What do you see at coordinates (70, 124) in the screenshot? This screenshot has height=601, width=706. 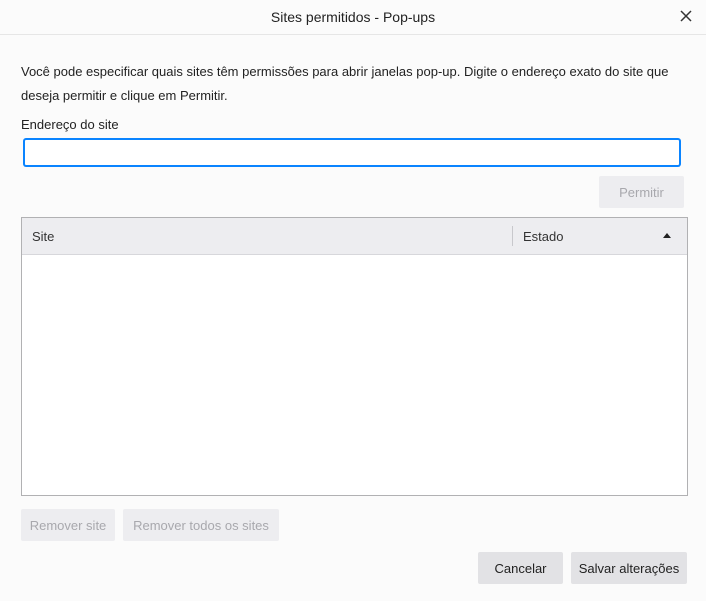 I see `address-label: Endereço do site` at bounding box center [70, 124].